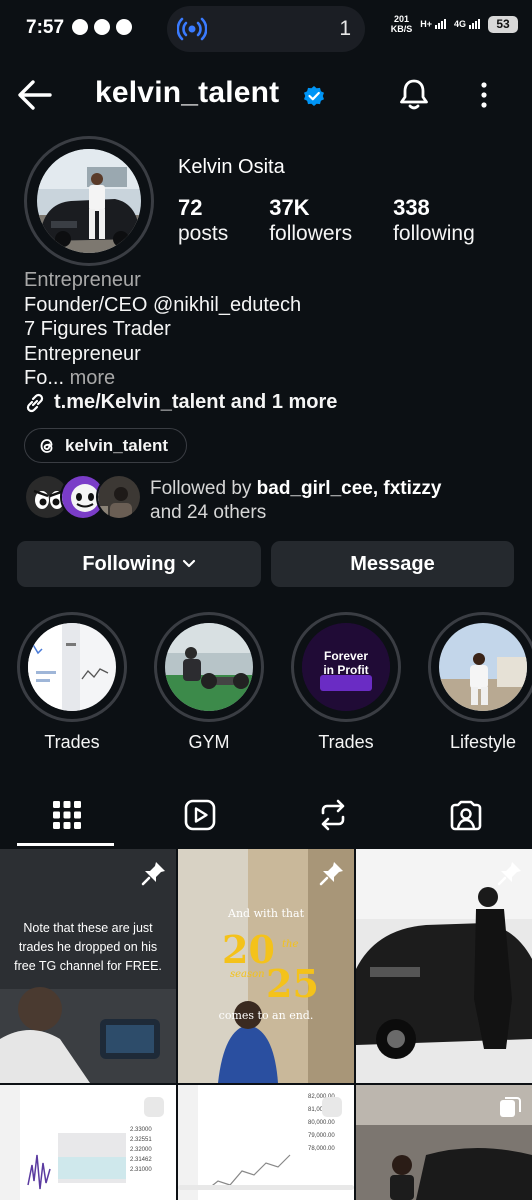 The height and width of the screenshot is (1200, 532). I want to click on tab-tagged, so click(465, 815).